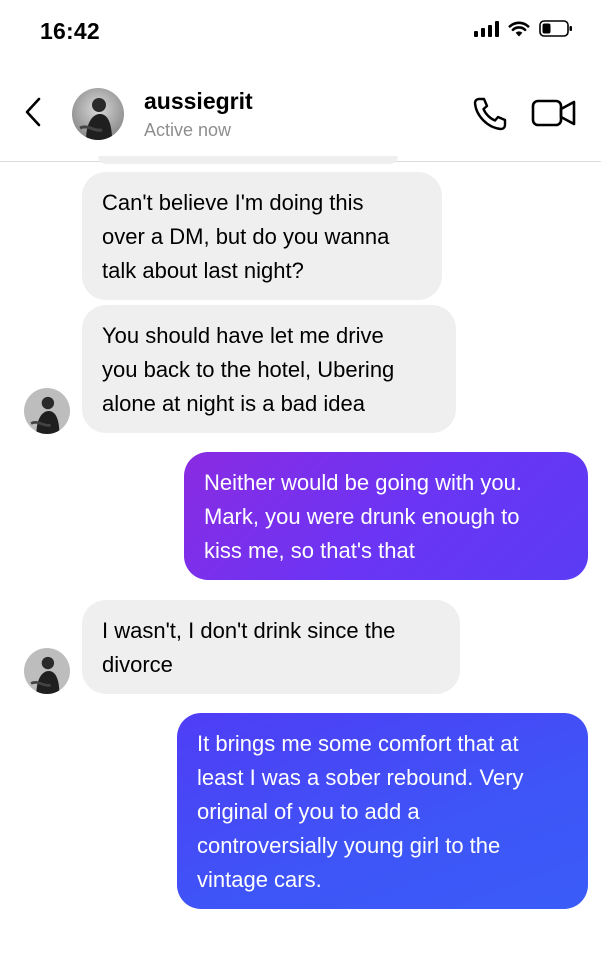 Image resolution: width=601 pixels, height=960 pixels. I want to click on status-bar: 16:42, so click(300, 32).